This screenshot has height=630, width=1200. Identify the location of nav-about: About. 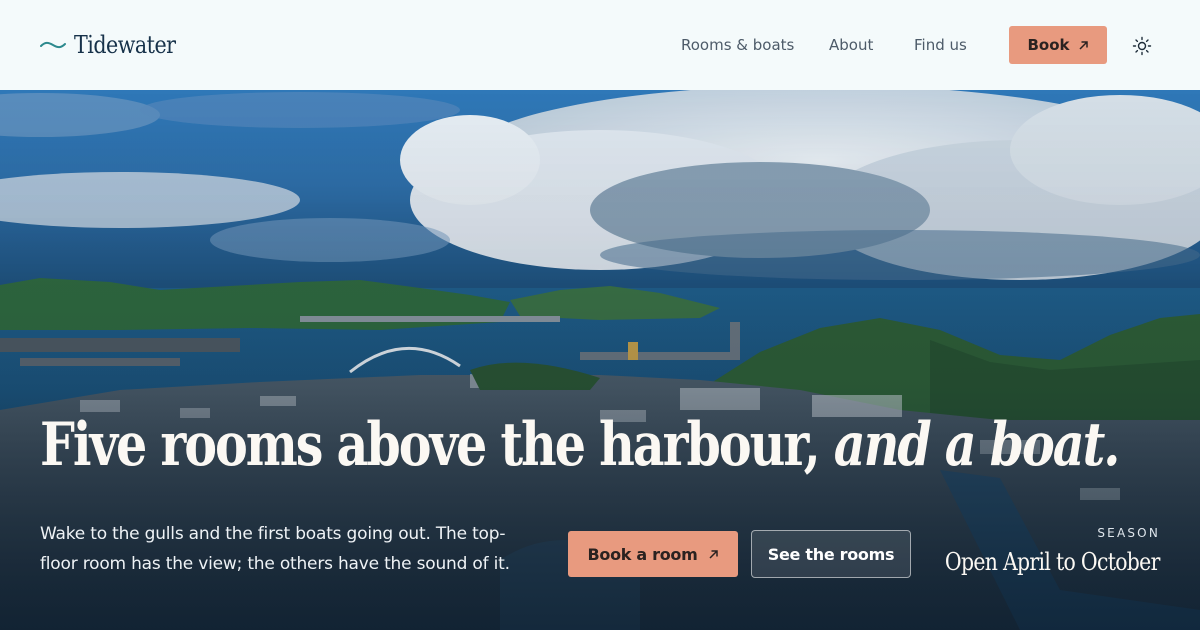
(851, 45).